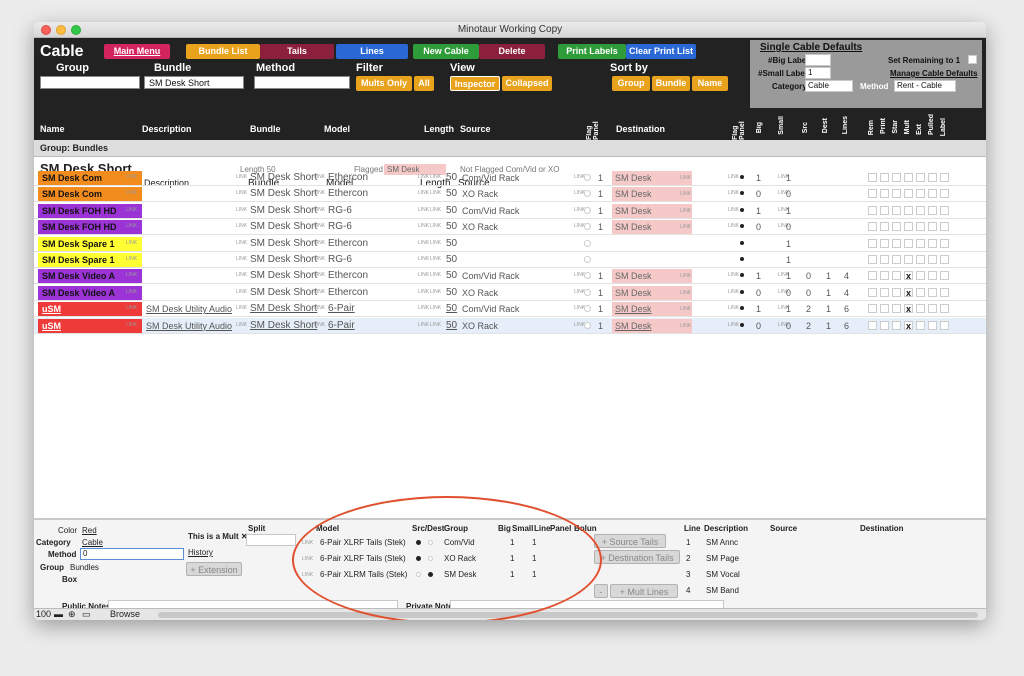 The height and width of the screenshot is (676, 1024). Describe the element at coordinates (808, 293) in the screenshot. I see `src-value: 0` at that location.